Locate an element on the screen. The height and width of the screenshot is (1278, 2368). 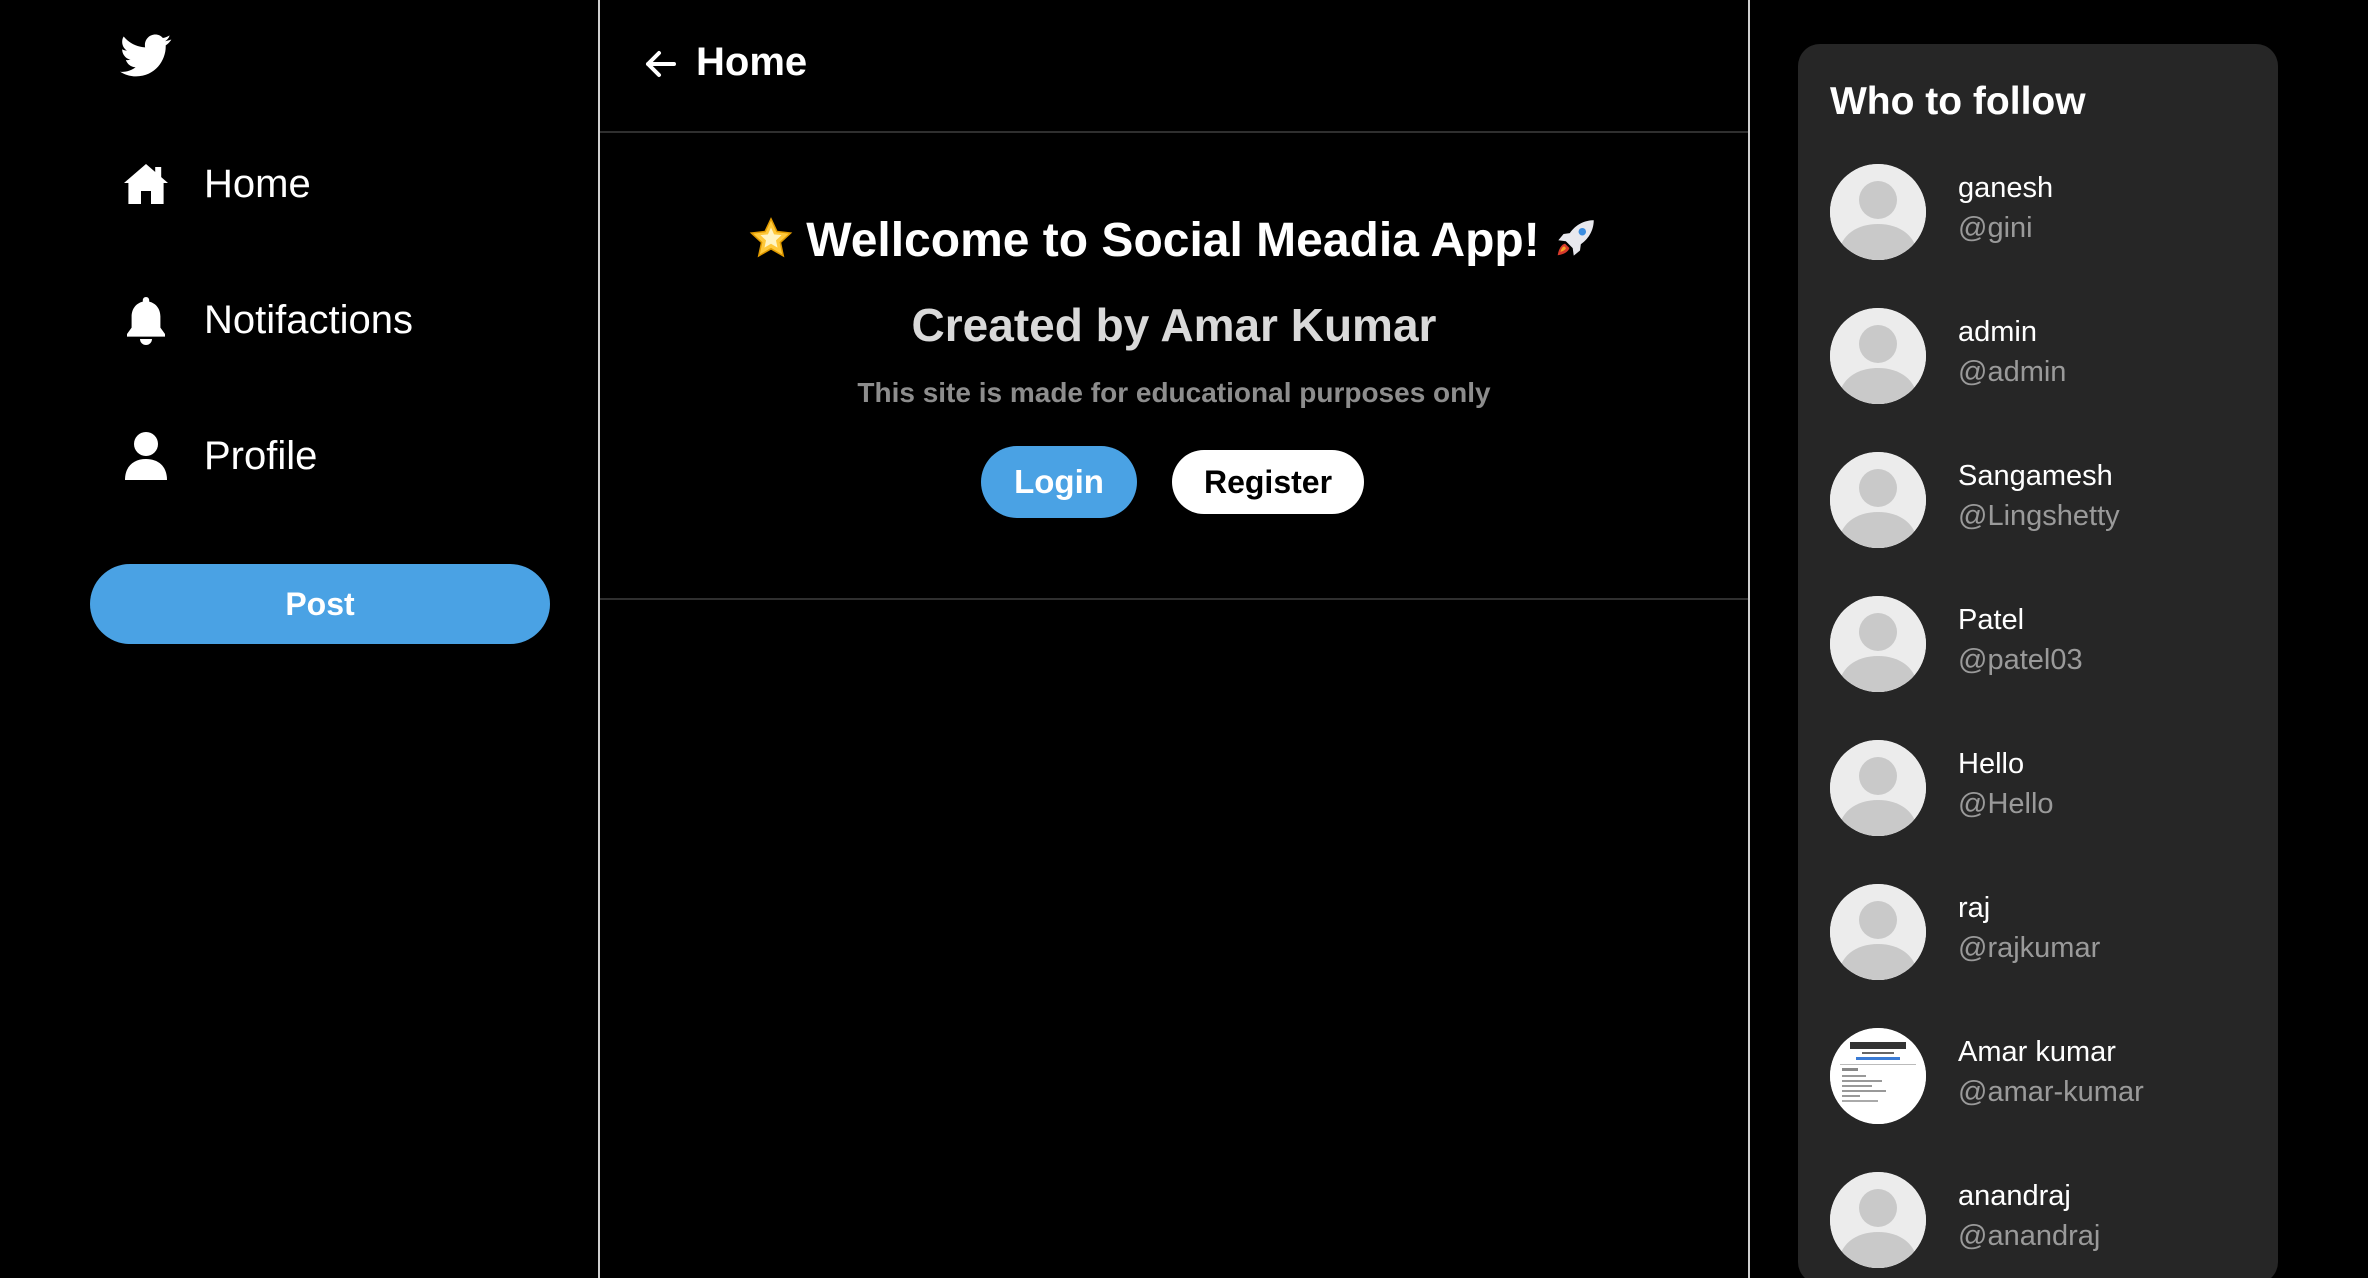
follow-user-name: raj is located at coordinates (1974, 908).